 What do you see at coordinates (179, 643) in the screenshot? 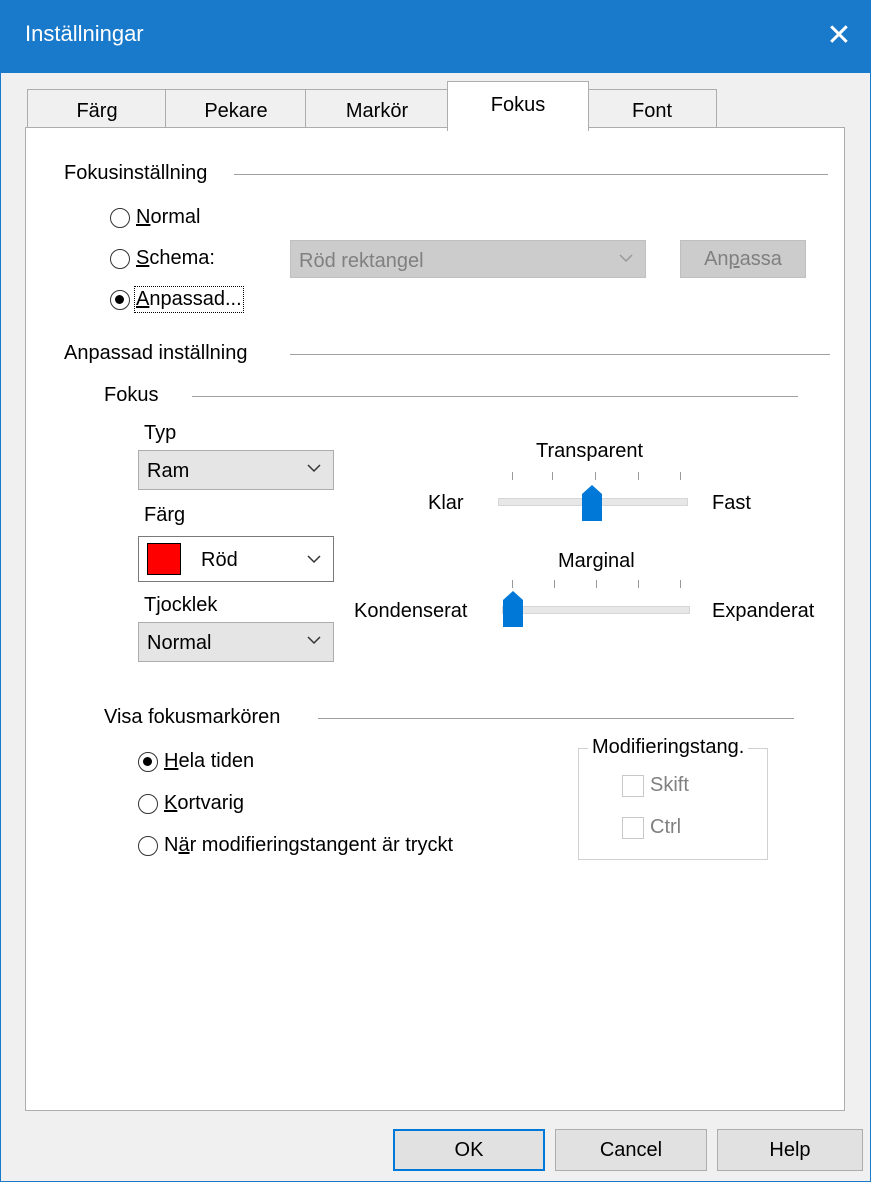
I see `thickness-select-value: Normal` at bounding box center [179, 643].